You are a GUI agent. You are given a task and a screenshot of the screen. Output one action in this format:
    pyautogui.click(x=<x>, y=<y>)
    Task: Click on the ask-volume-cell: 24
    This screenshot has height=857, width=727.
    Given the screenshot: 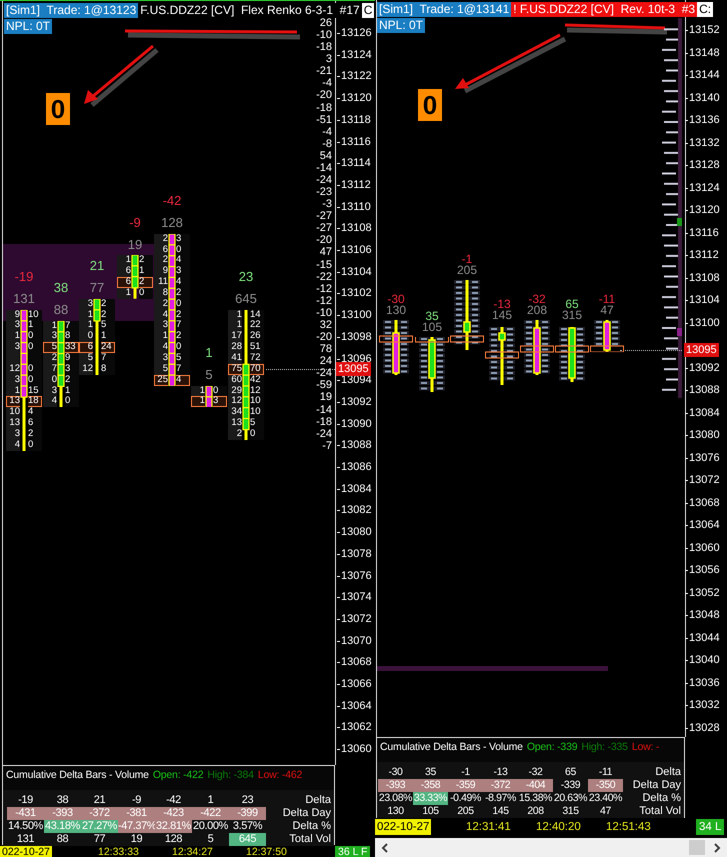 What is the action you would take?
    pyautogui.click(x=108, y=348)
    